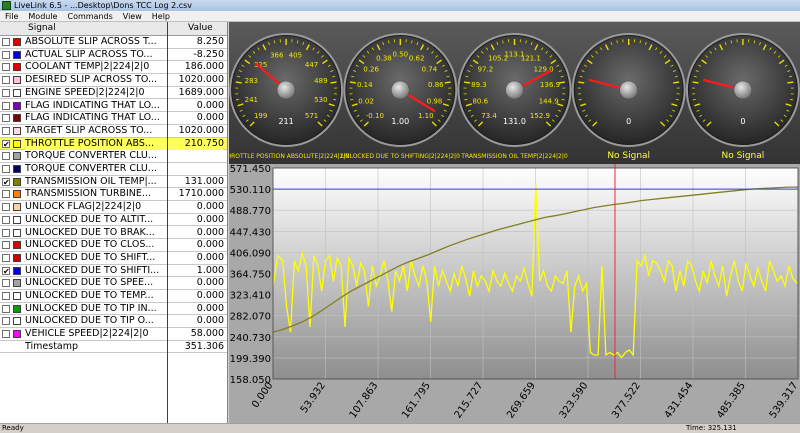  I want to click on signal-row: ✔ UNLOCKED DUE TO SHIFTI... 1.000, so click(113, 271).